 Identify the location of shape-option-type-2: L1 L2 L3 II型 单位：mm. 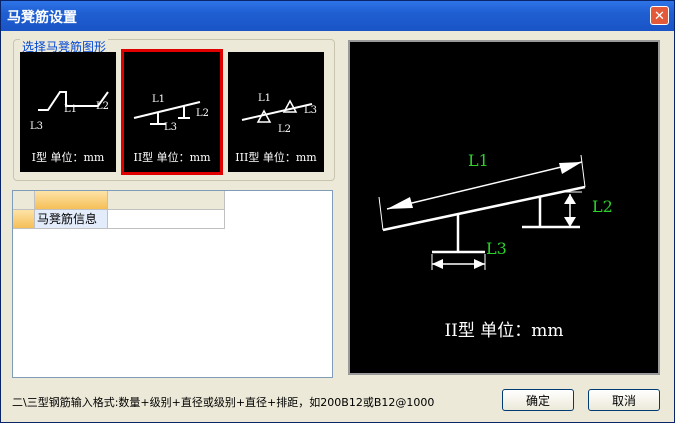
(172, 112).